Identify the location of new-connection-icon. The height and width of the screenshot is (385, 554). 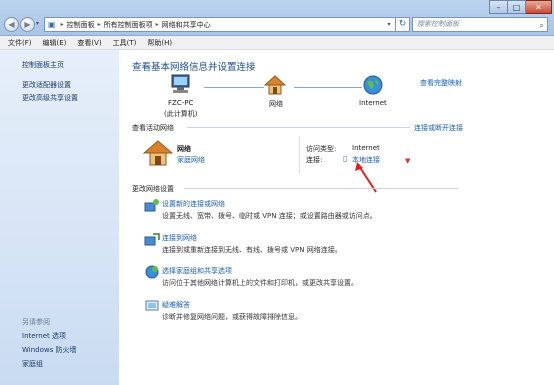
(151, 205).